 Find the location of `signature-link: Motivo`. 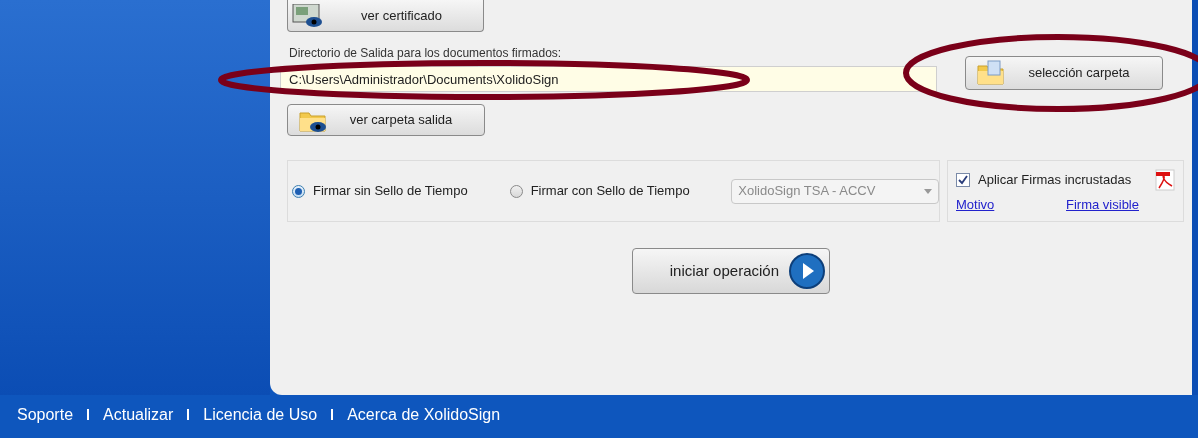

signature-link: Motivo is located at coordinates (975, 205).